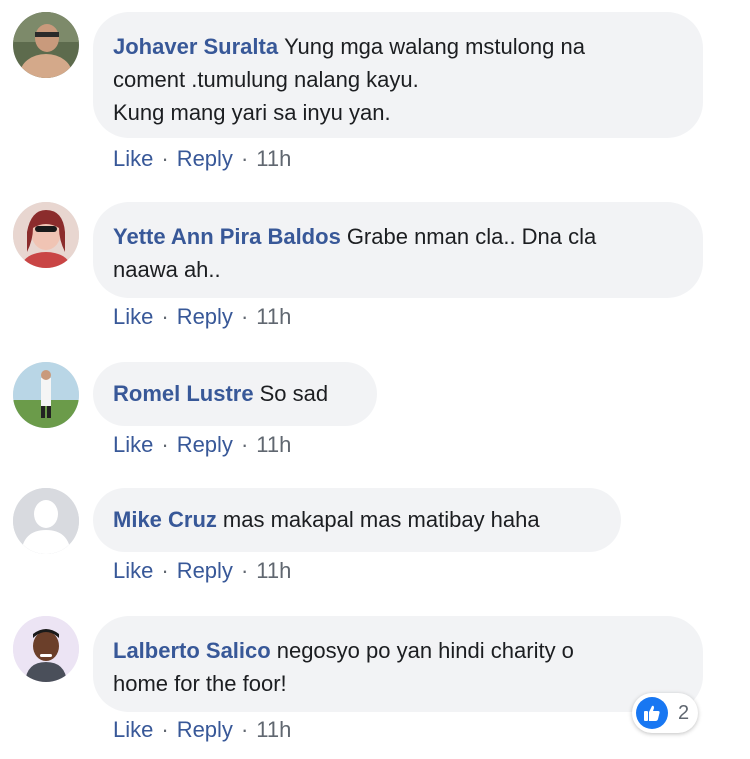 Image resolution: width=750 pixels, height=759 pixels. What do you see at coordinates (266, 79) in the screenshot?
I see `comment-text: coment .tumulung nalang kayu.` at bounding box center [266, 79].